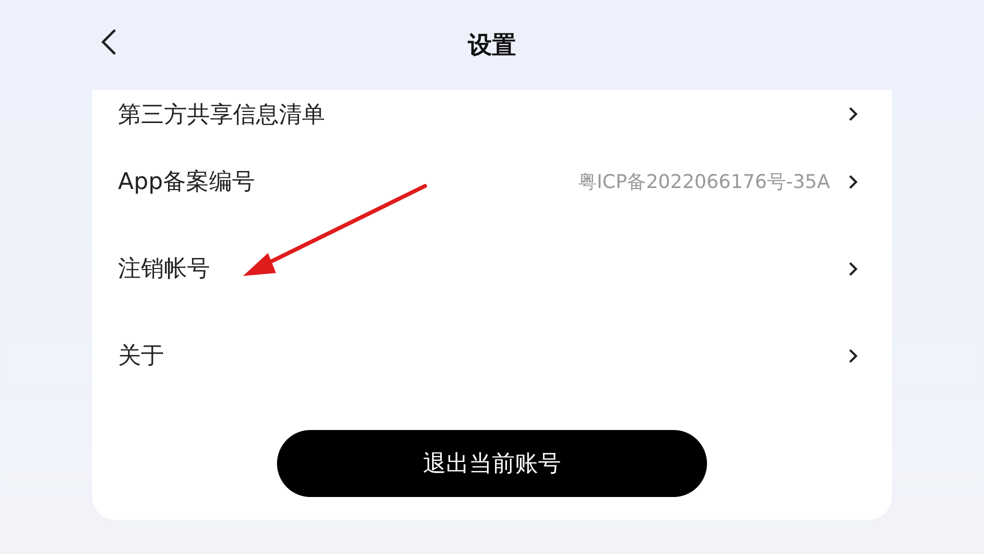 The height and width of the screenshot is (554, 984). I want to click on back-icon, so click(109, 42).